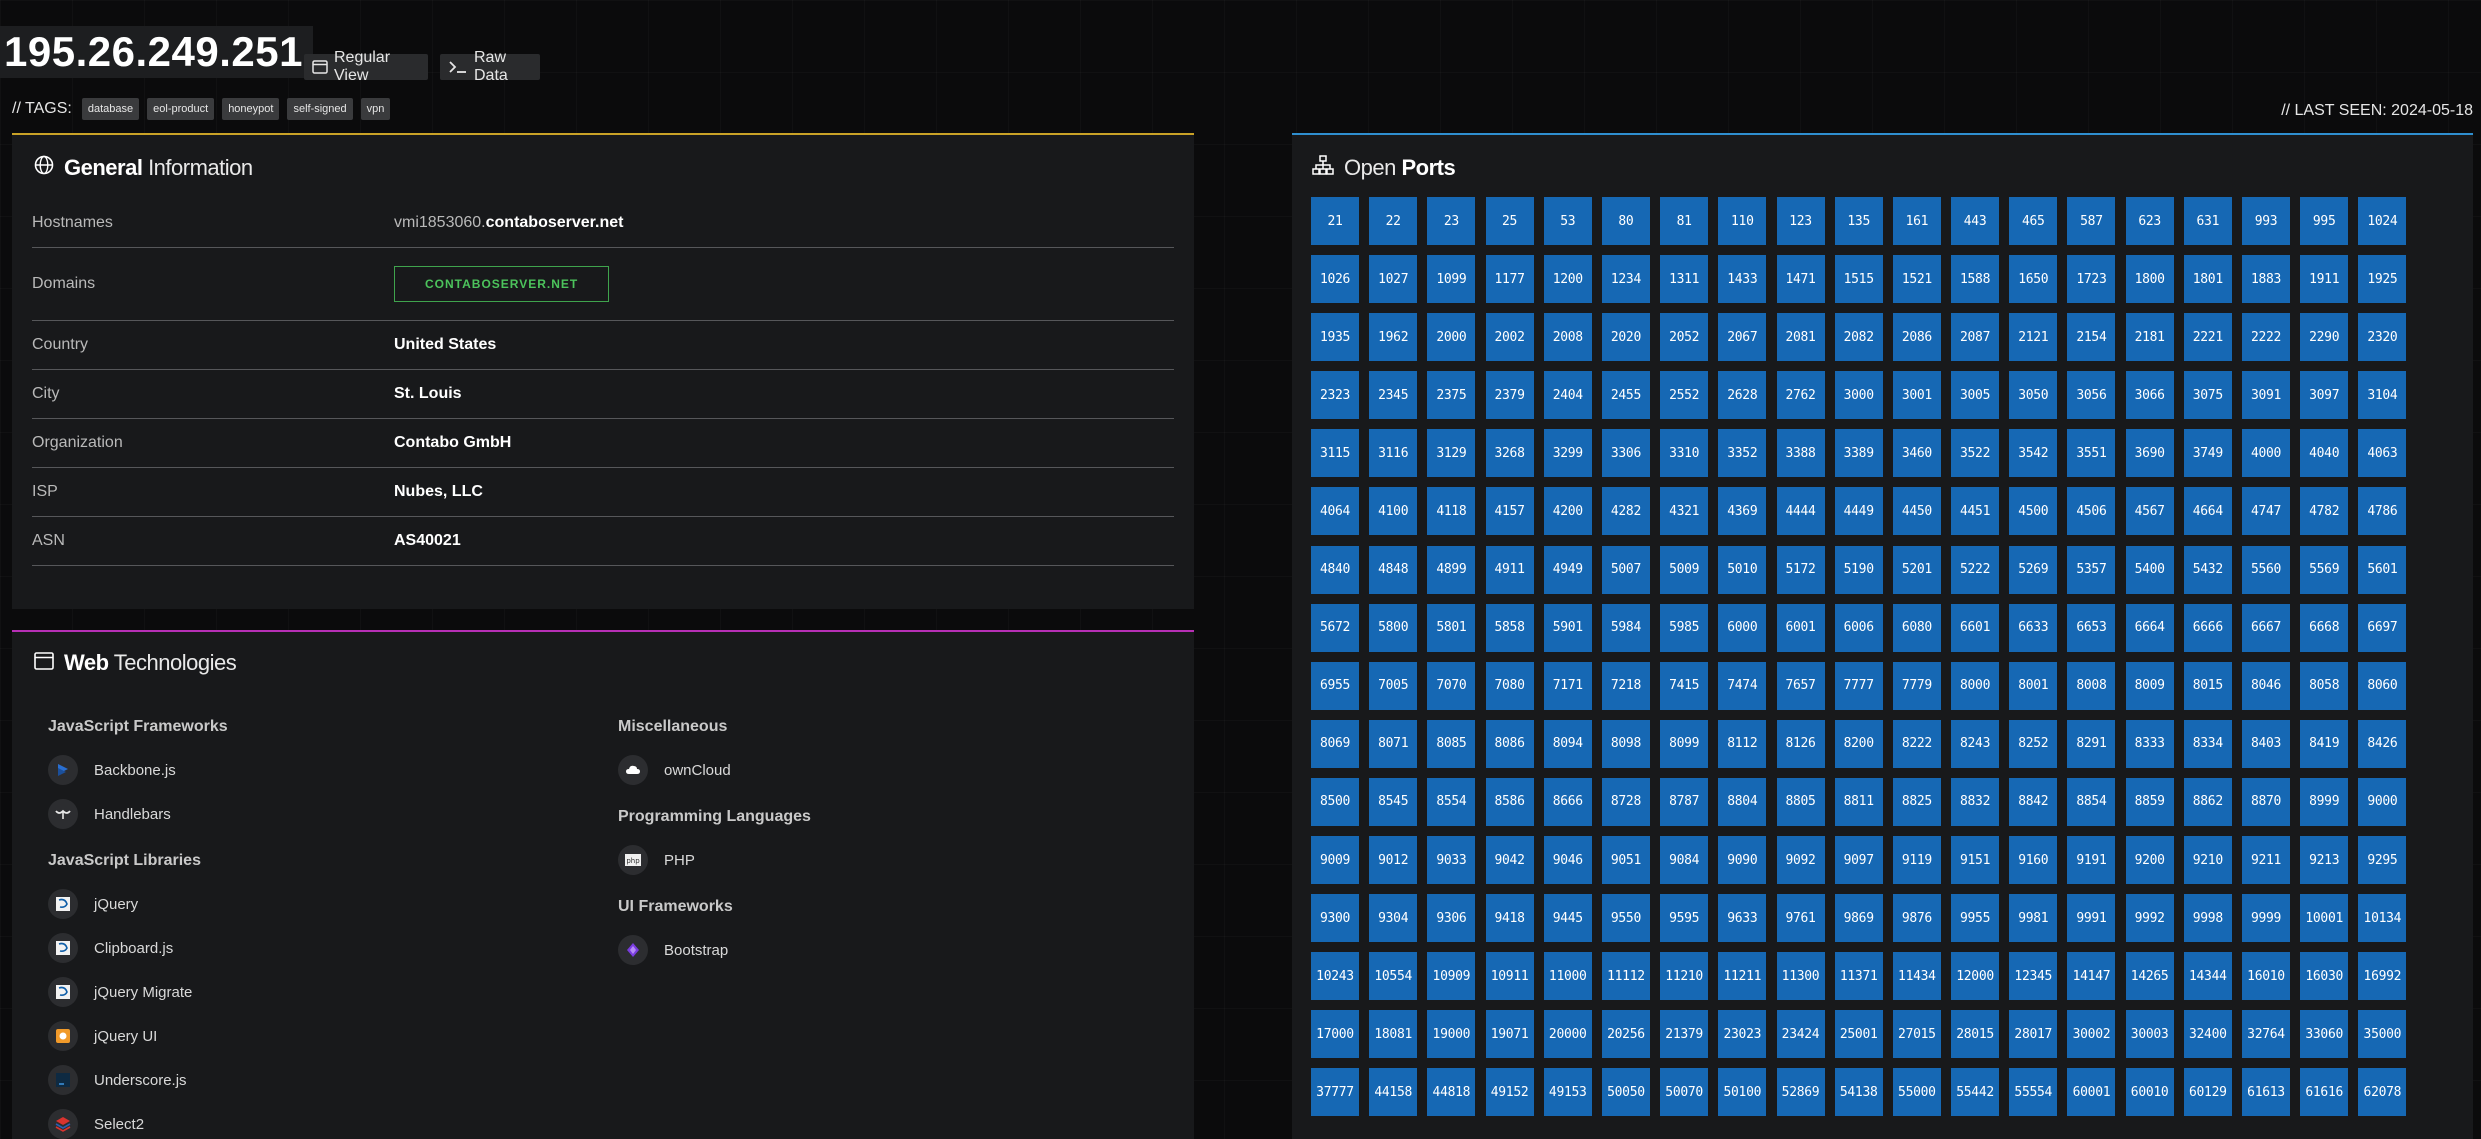  What do you see at coordinates (1684, 976) in the screenshot?
I see `port-tile: 11210` at bounding box center [1684, 976].